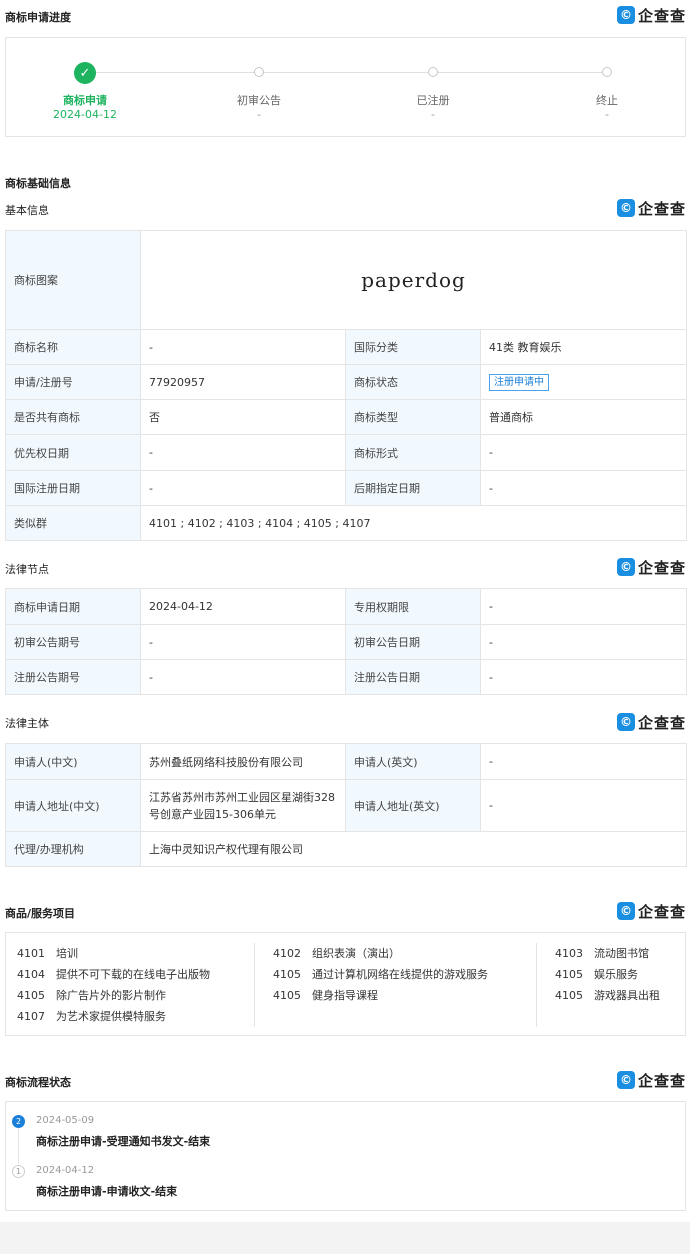  What do you see at coordinates (380, 995) in the screenshot?
I see `list-item: 4105 健身指导课程` at bounding box center [380, 995].